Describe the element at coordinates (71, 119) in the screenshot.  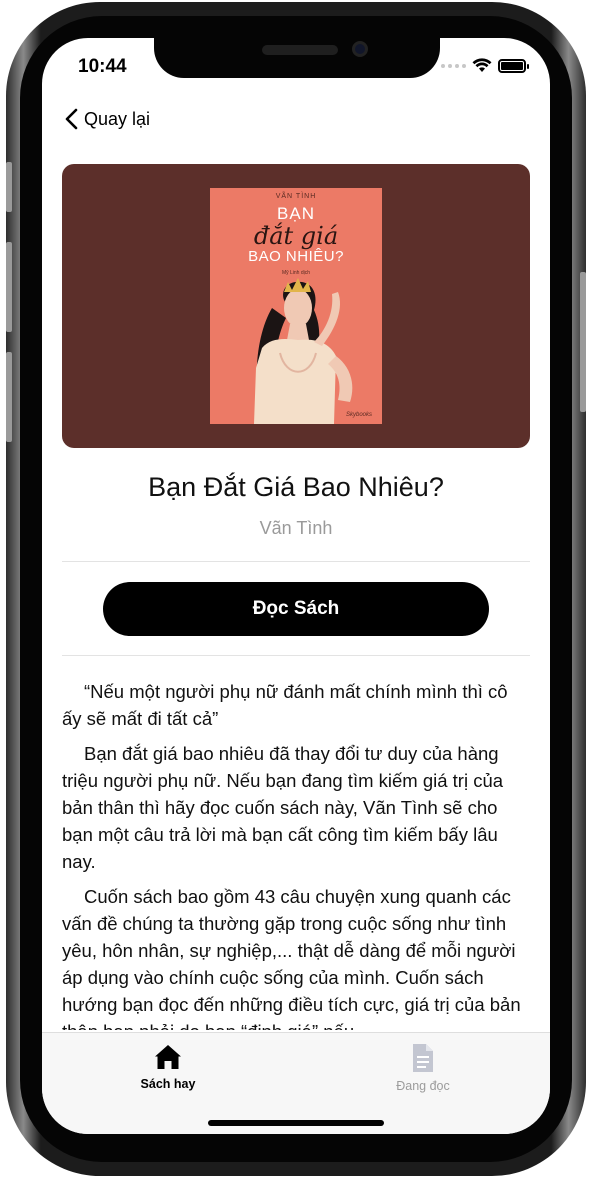
I see `chevron-left-icon` at that location.